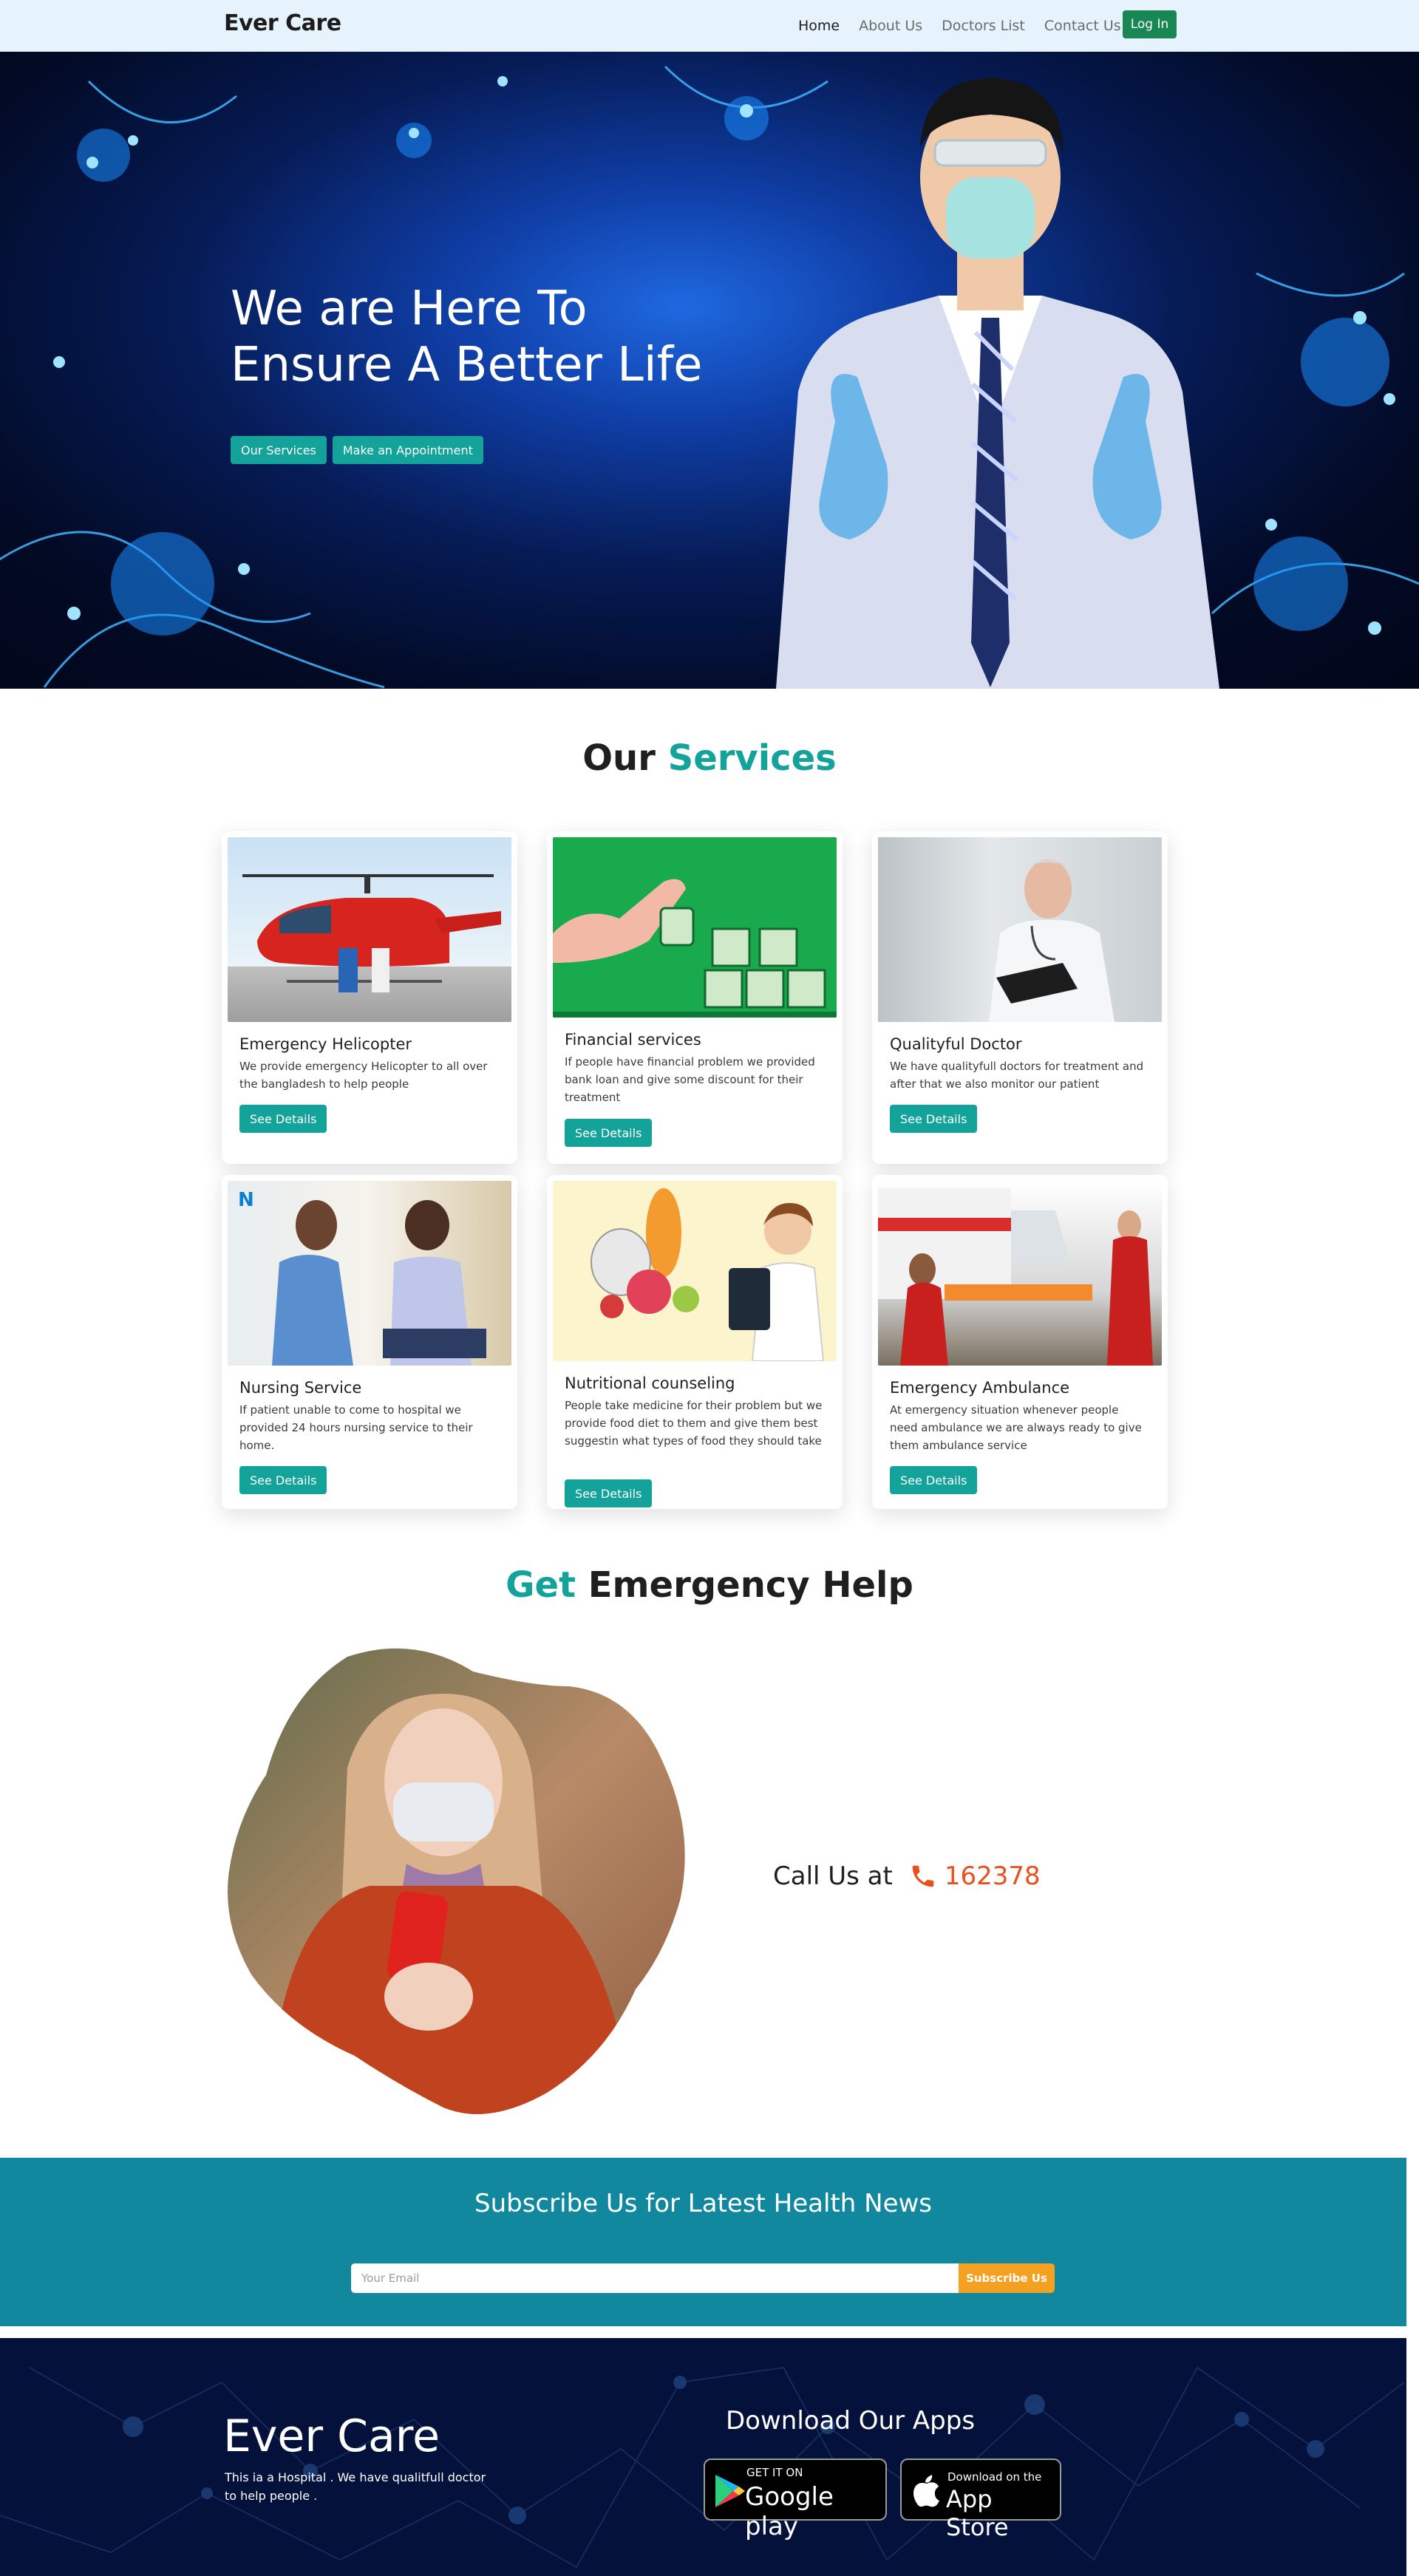 The image size is (1419, 2576). I want to click on hero-buttons: Our Services Make an Appointment, so click(357, 450).